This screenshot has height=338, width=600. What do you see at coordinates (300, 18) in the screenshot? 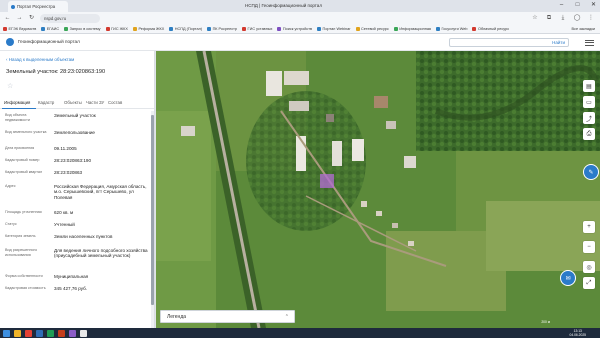
I see `browser-toolbar: ← → ↻ nspd.gov.ru ☆ ⧉ ⤓ ◯ ⋮` at bounding box center [300, 18].